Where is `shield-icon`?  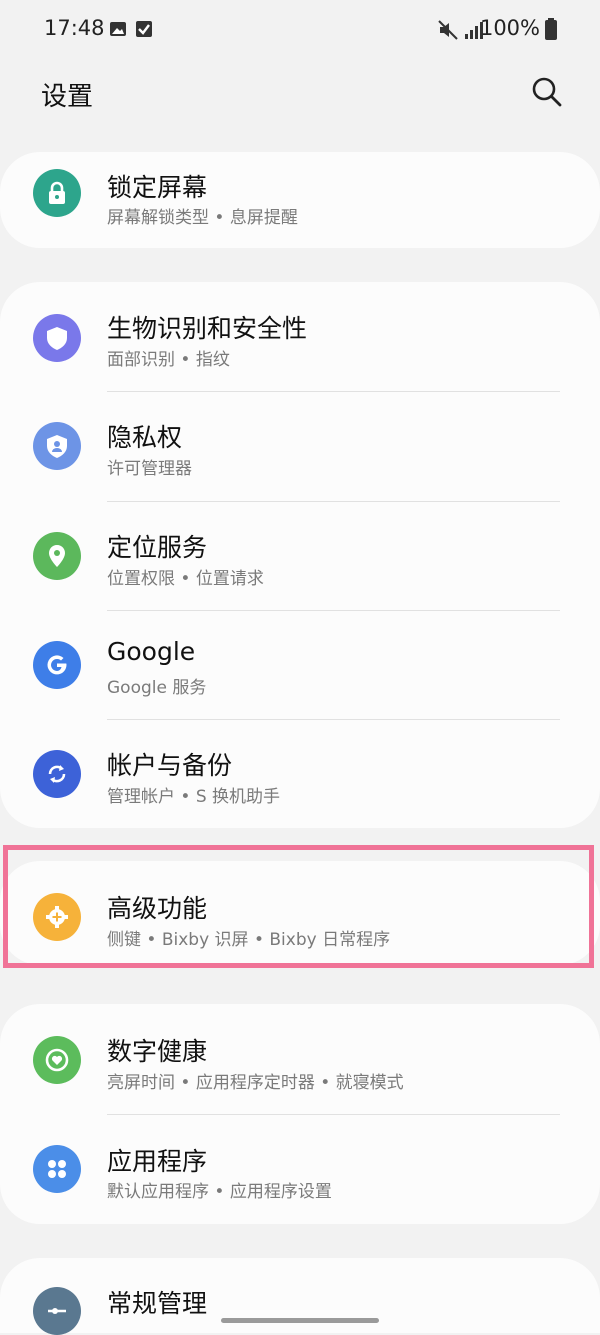
shield-icon is located at coordinates (57, 338).